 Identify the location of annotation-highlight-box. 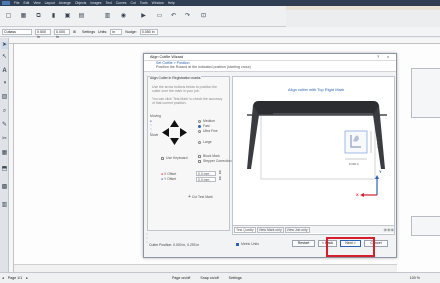
(350, 247).